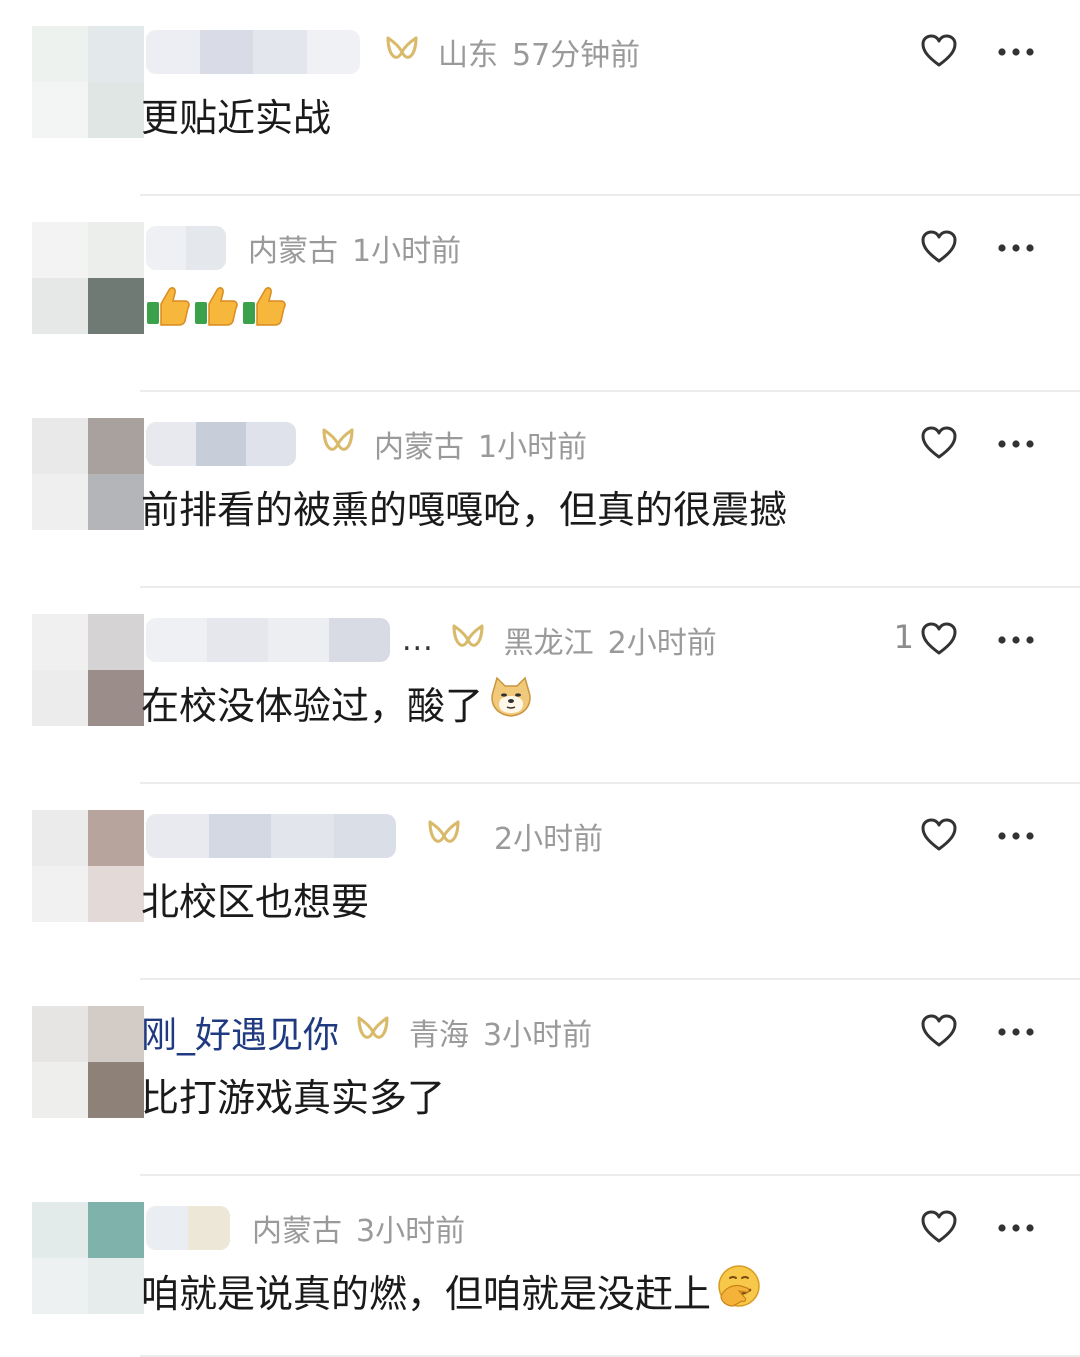 This screenshot has height=1357, width=1080. I want to click on comment-text: 更贴近实战, so click(236, 117).